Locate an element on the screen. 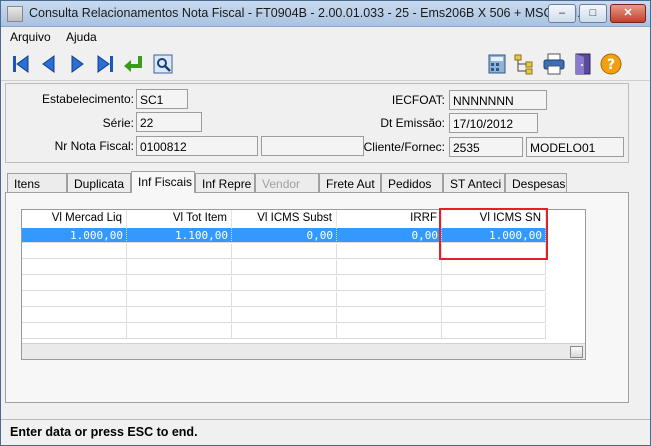  status-text: Enter data or press ESC to end. is located at coordinates (104, 432).